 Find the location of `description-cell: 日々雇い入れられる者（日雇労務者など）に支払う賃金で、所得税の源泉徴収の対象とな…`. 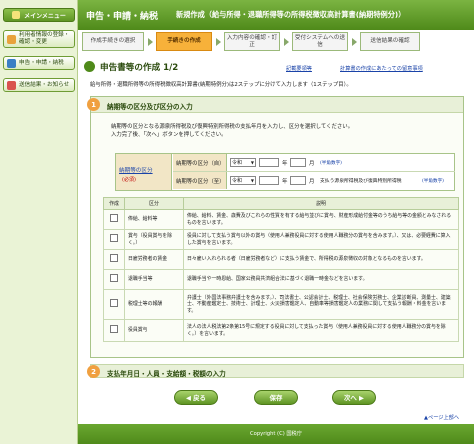

description-cell: 日々雇い入れられる者（日雇労務者など）に支払う賃金で、所得税の源泉徴収の対象とな… is located at coordinates (321, 259).